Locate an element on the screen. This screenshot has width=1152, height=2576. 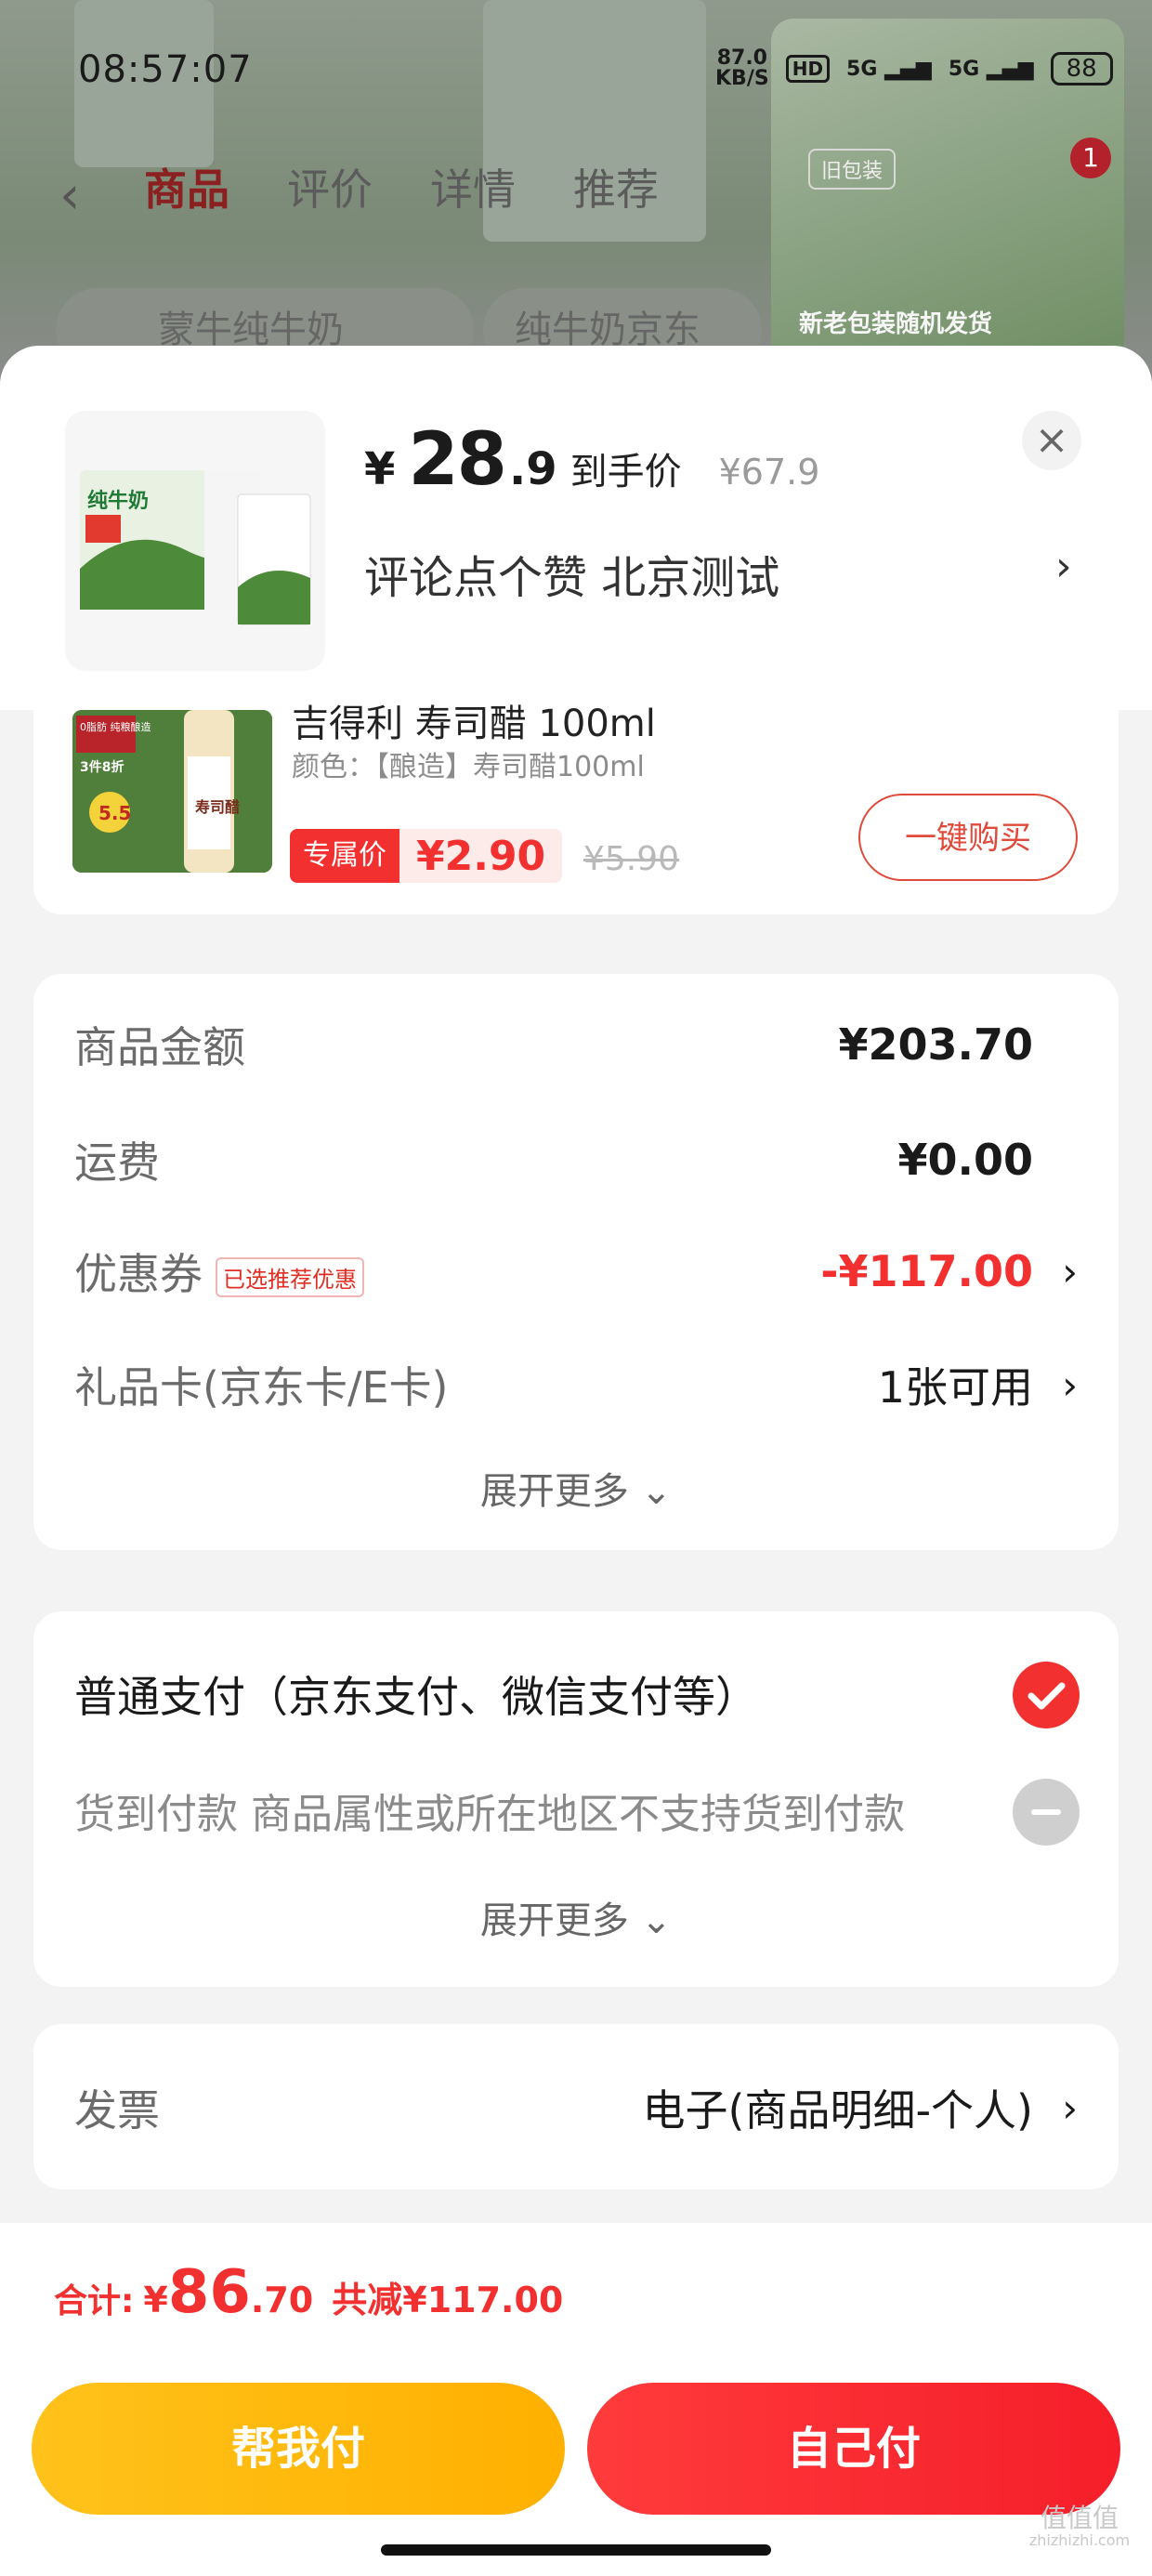
shipping-row: 运费 ¥0.00 is located at coordinates (553, 1159).